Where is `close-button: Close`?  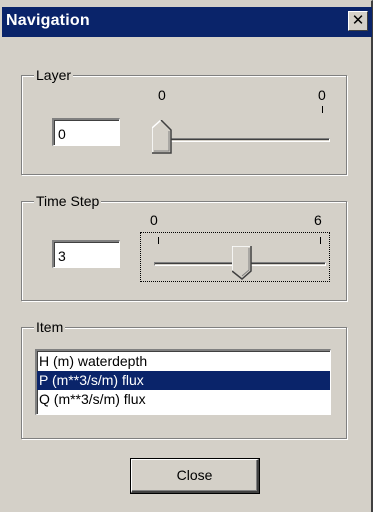
close-button: Close is located at coordinates (195, 476).